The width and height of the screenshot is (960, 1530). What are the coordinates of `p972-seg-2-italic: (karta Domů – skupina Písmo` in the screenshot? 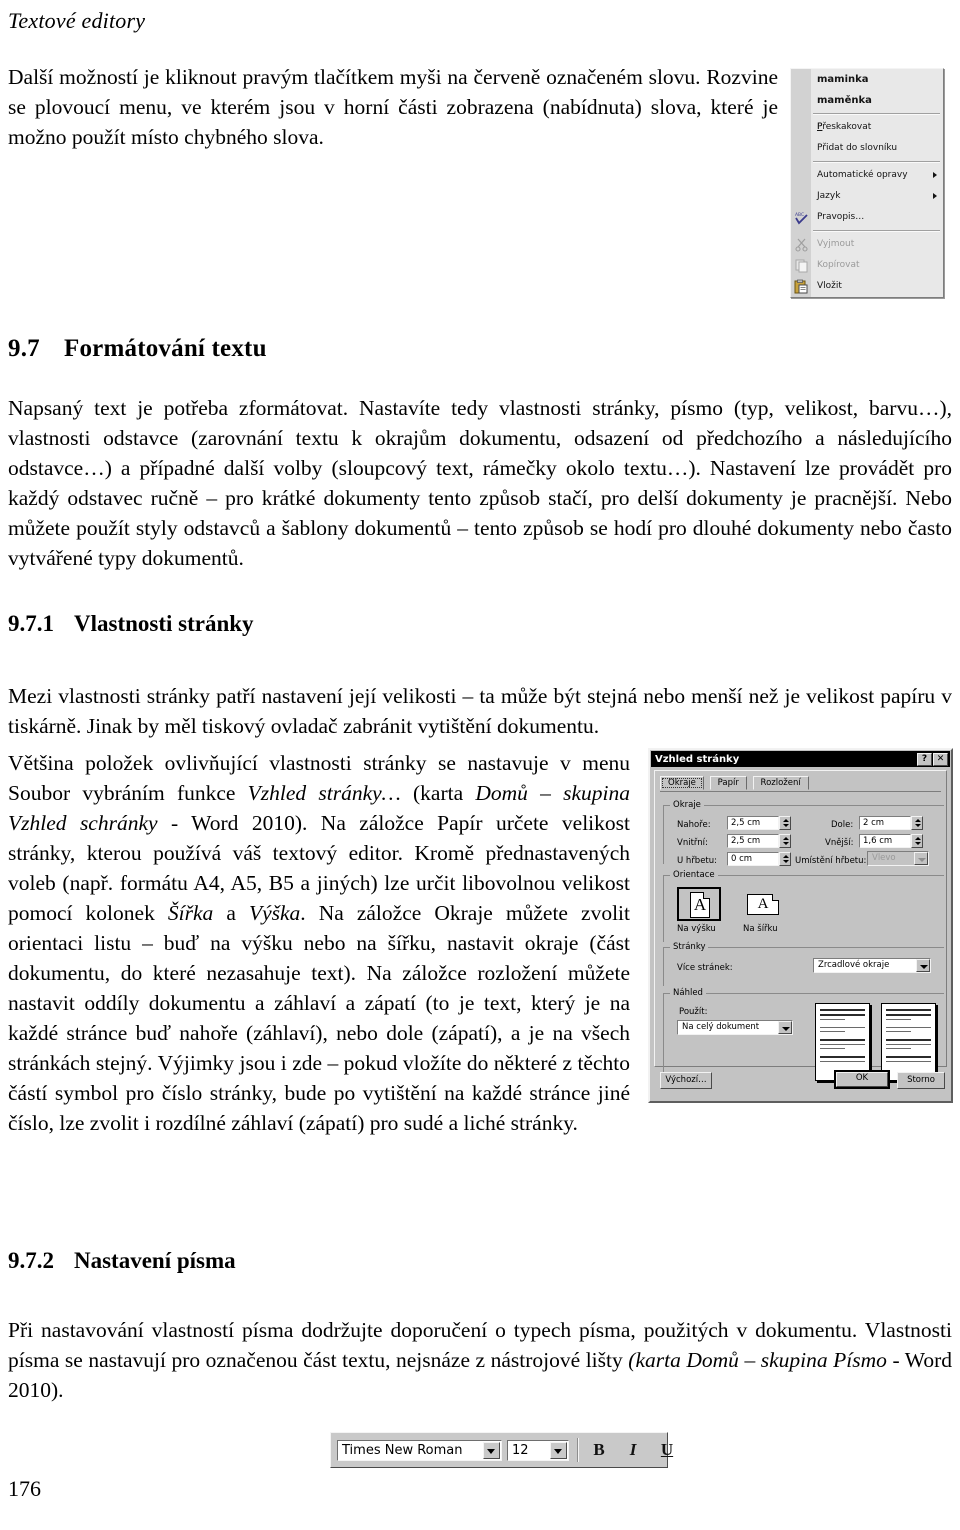 It's located at (757, 1360).